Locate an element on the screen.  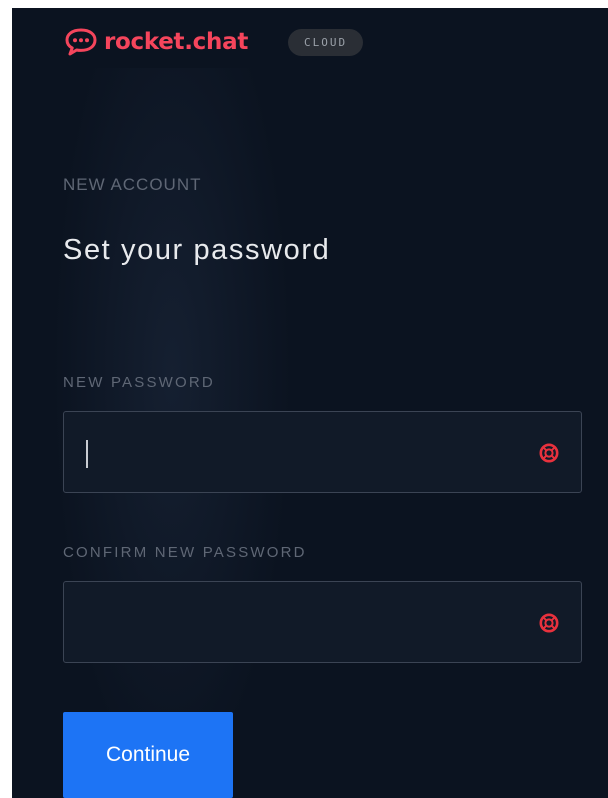
new-password-field is located at coordinates (322, 452).